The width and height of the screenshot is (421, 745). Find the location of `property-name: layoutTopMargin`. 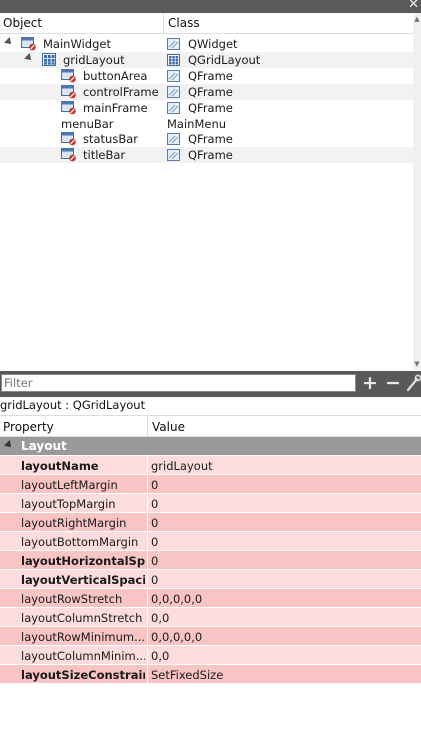

property-name: layoutTopMargin is located at coordinates (68, 504).